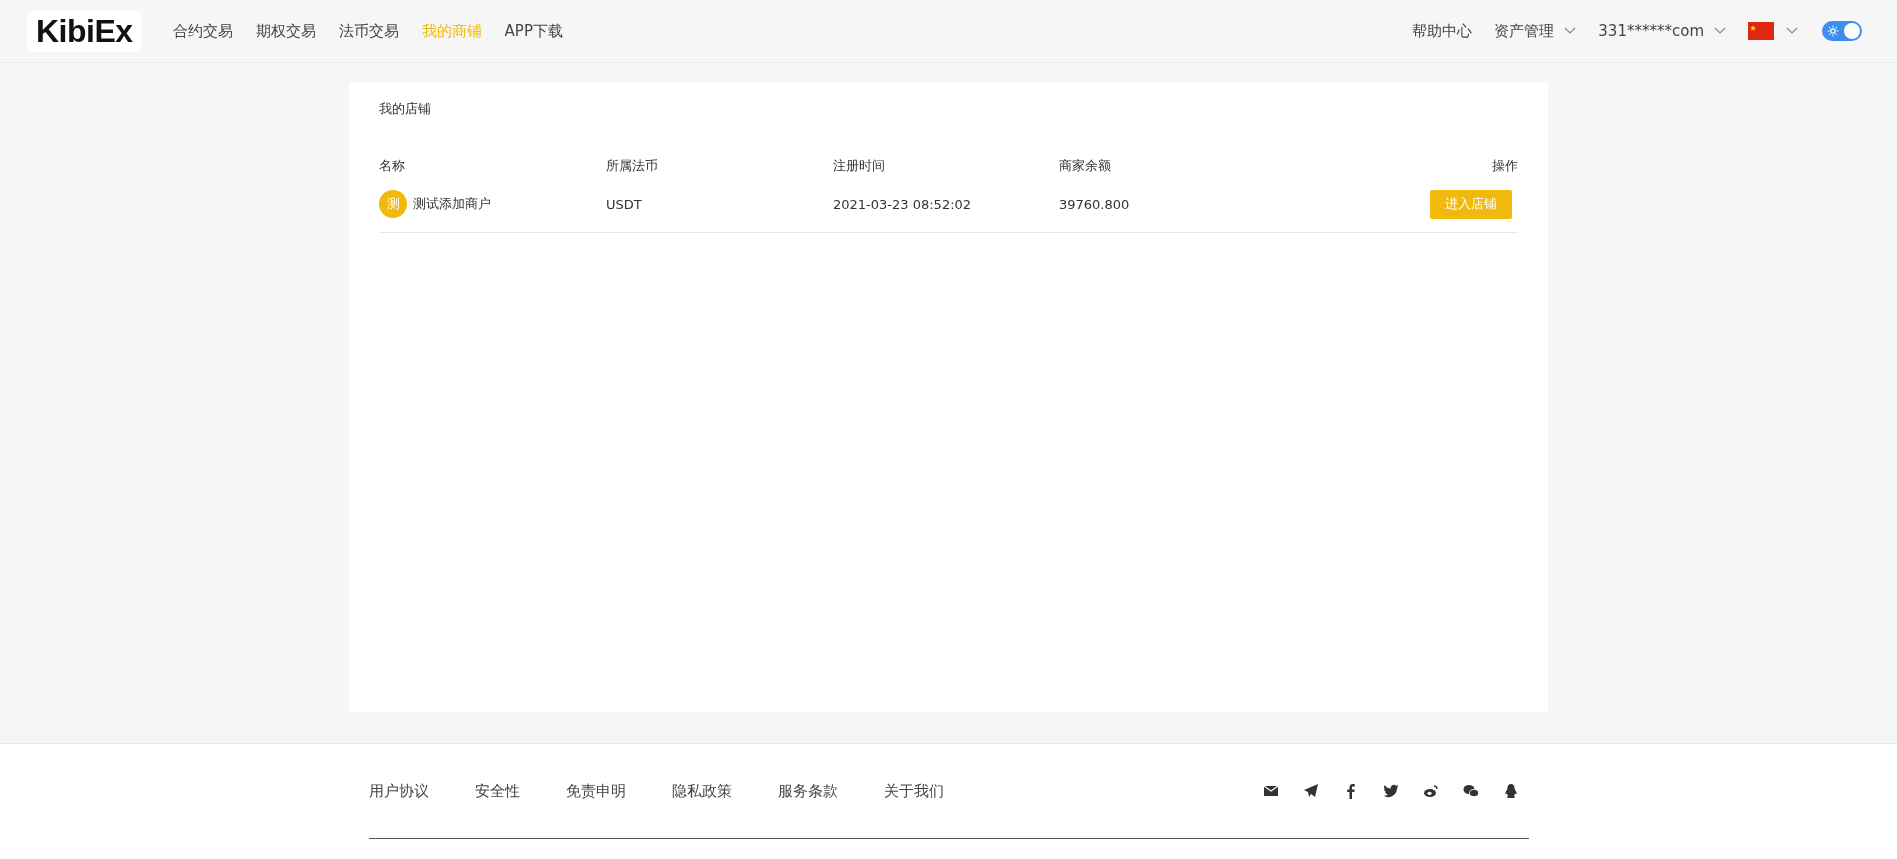 Image resolution: width=1897 pixels, height=859 pixels. What do you see at coordinates (1842, 31) in the screenshot?
I see `theme-toggle` at bounding box center [1842, 31].